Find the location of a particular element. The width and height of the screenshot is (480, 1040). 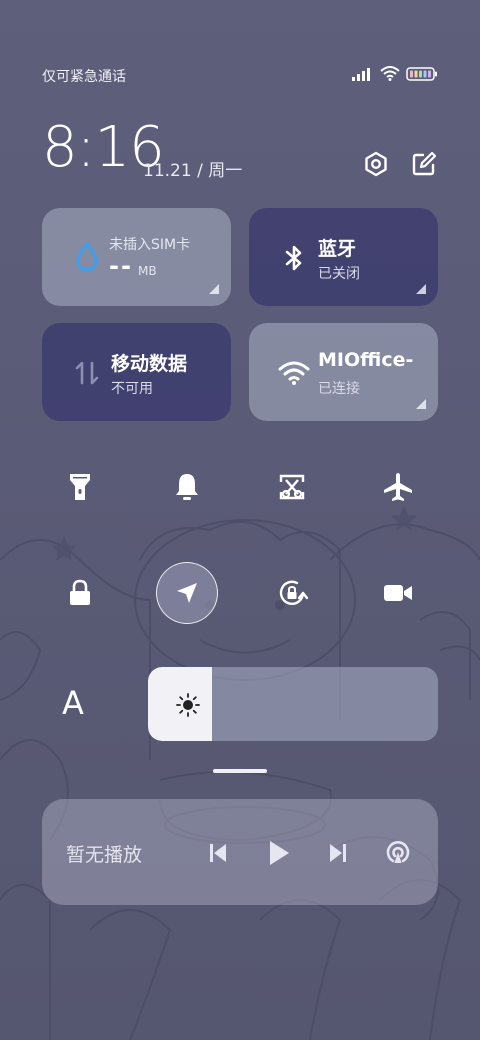

bell-icon is located at coordinates (187, 487).